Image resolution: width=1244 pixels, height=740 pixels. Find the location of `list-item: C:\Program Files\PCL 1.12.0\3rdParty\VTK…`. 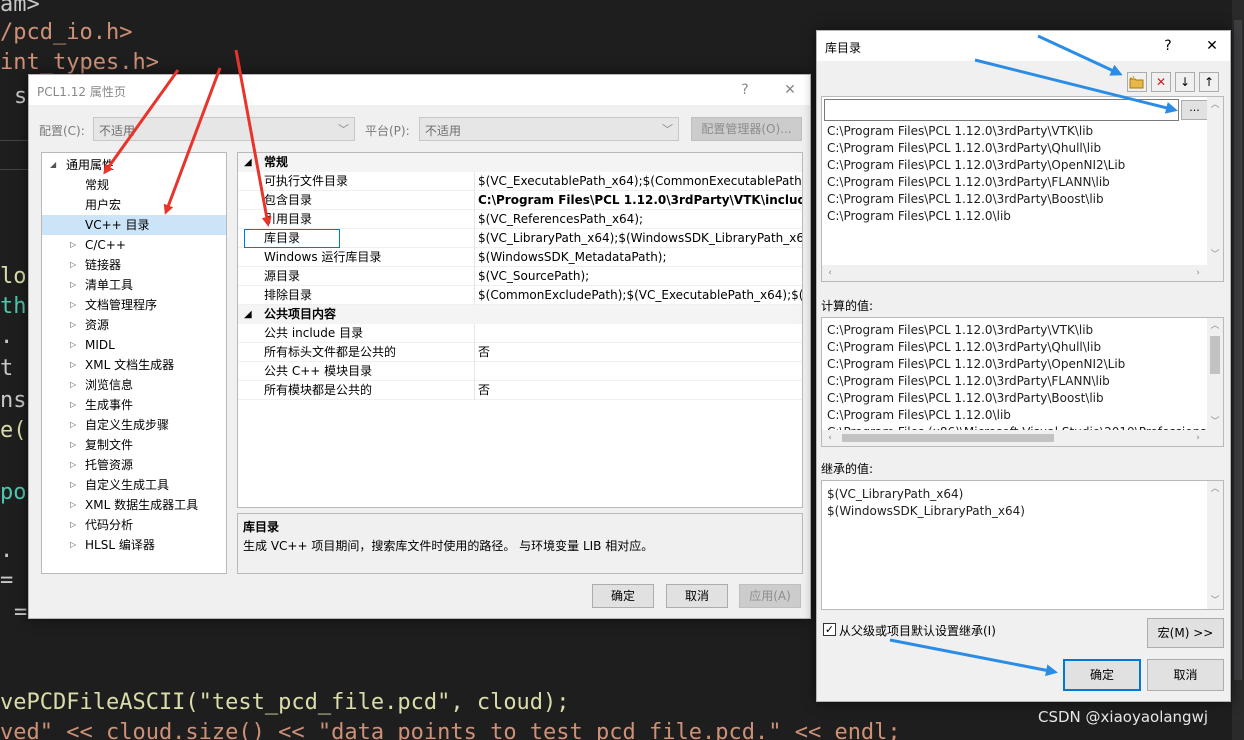

list-item: C:\Program Files\PCL 1.12.0\3rdParty\VTK… is located at coordinates (960, 131).